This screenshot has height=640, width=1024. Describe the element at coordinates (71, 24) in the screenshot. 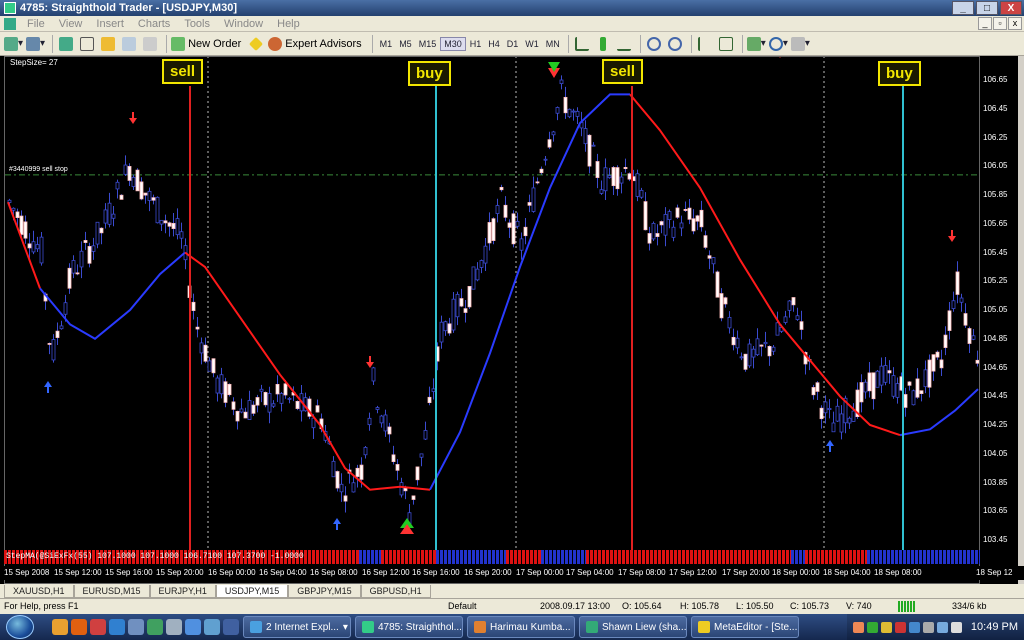

I see `menu-view: View` at that location.